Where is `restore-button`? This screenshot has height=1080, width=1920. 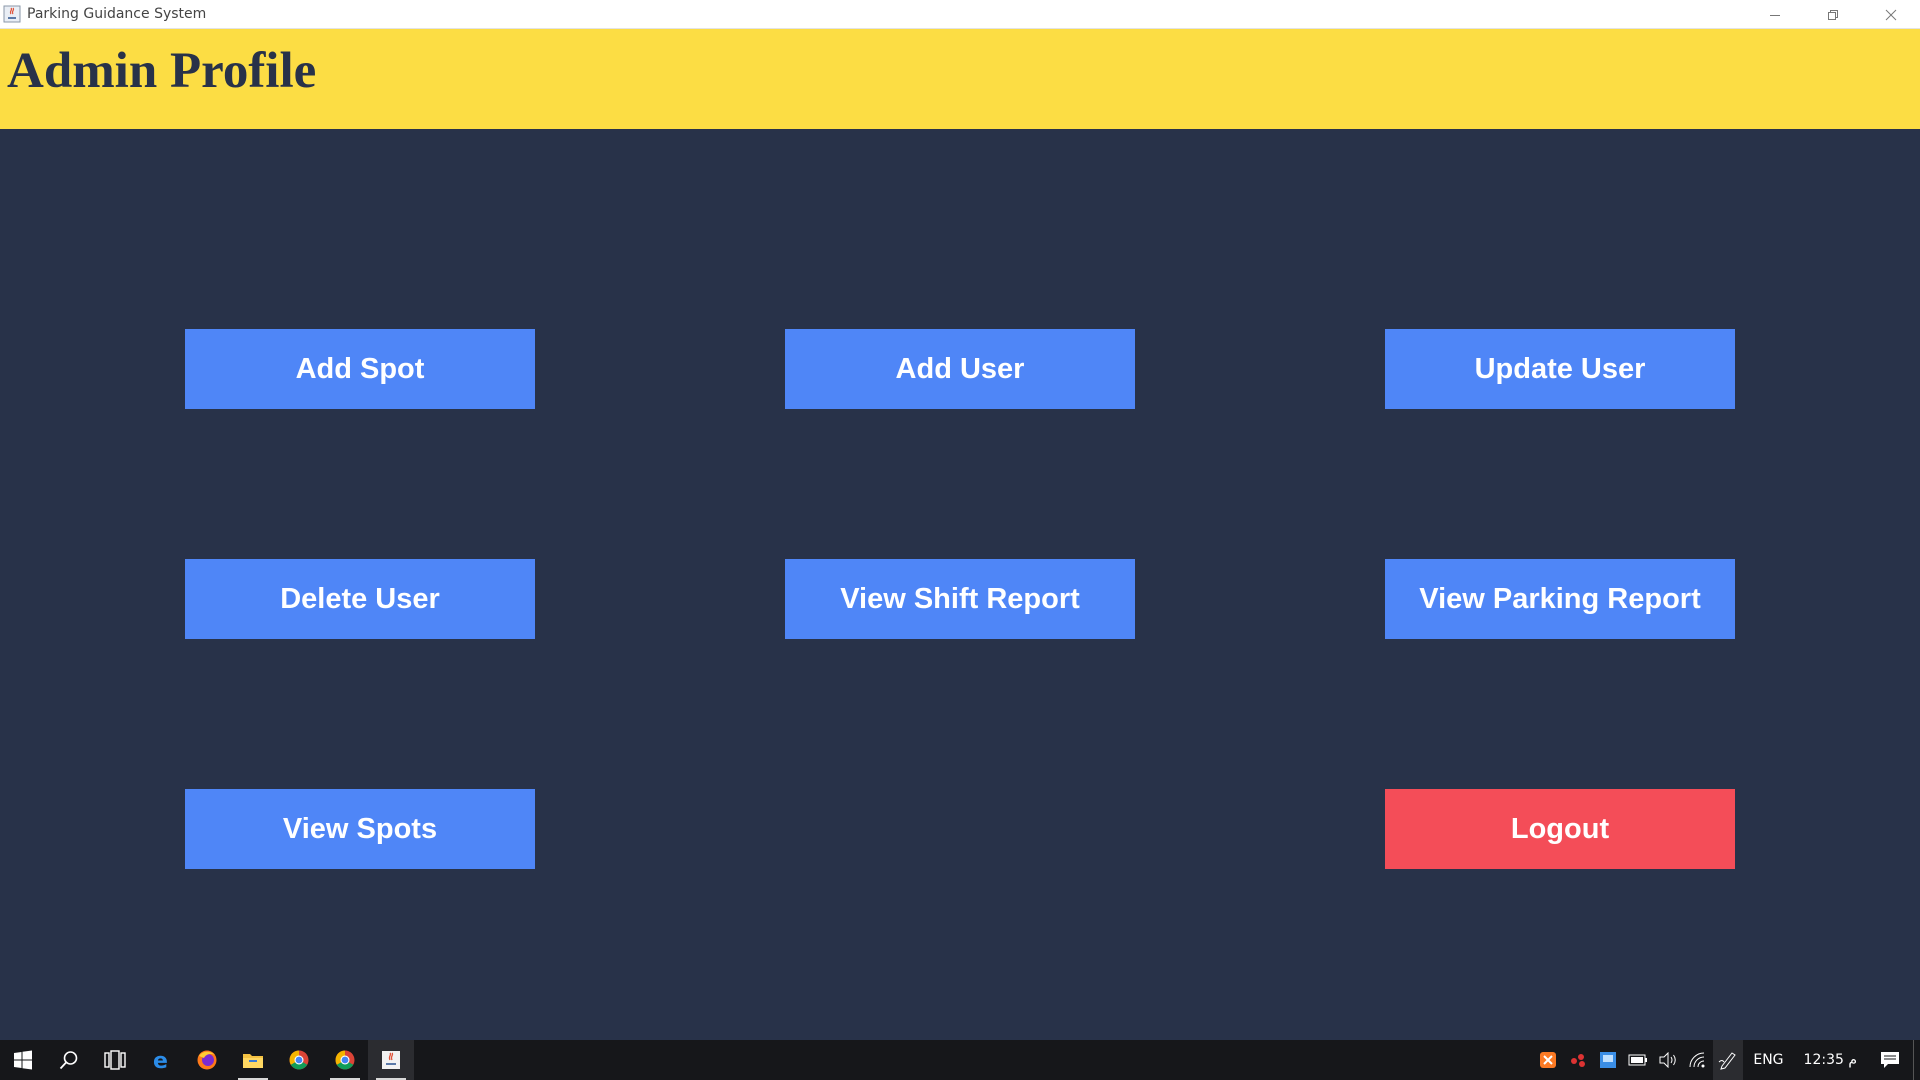
restore-button is located at coordinates (1833, 14).